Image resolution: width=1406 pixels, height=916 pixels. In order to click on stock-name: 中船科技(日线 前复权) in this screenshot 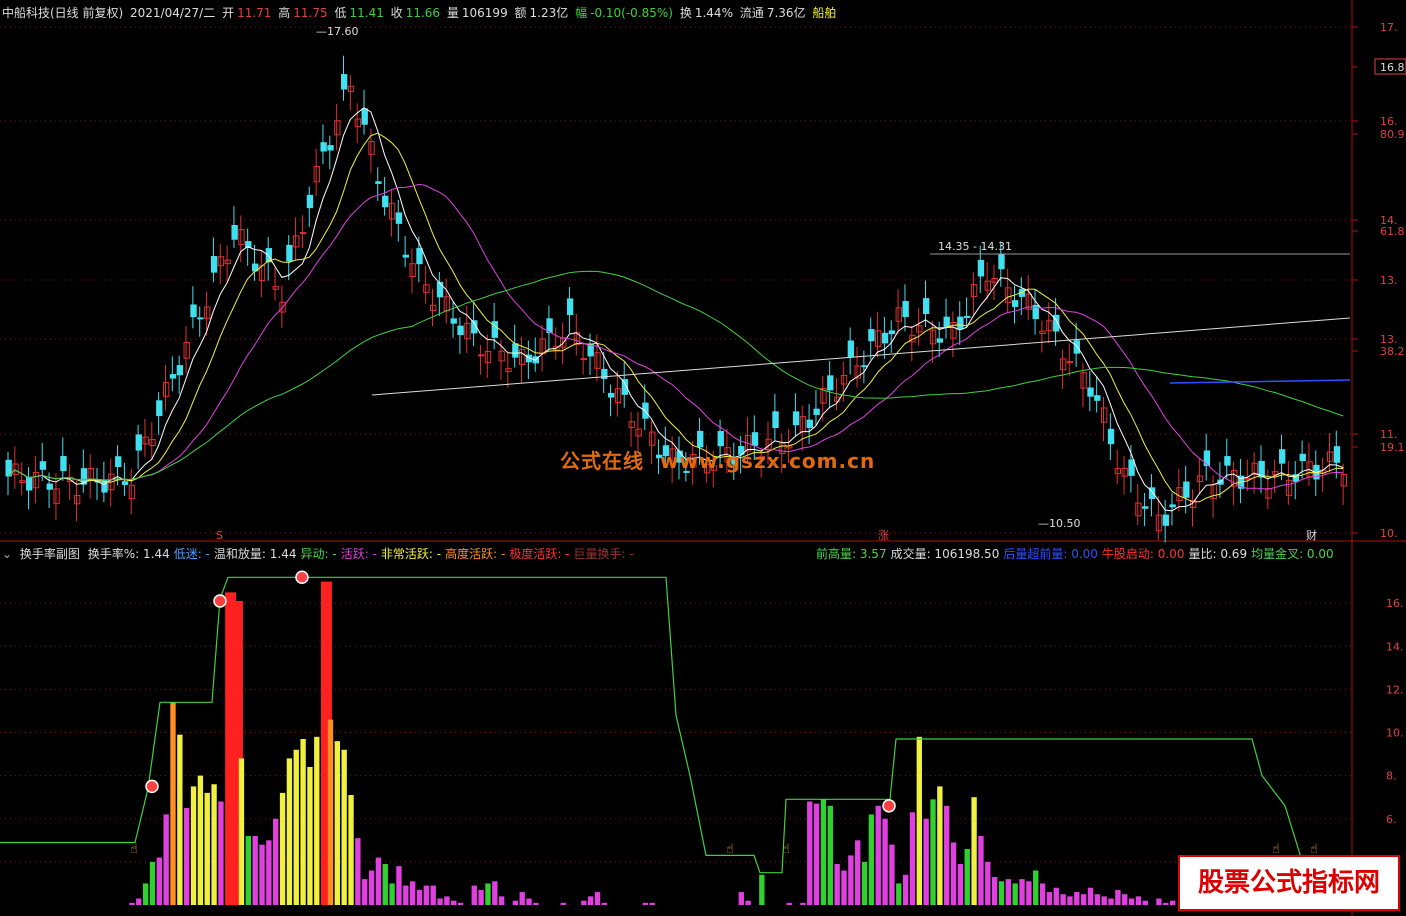, I will do `click(63, 13)`.